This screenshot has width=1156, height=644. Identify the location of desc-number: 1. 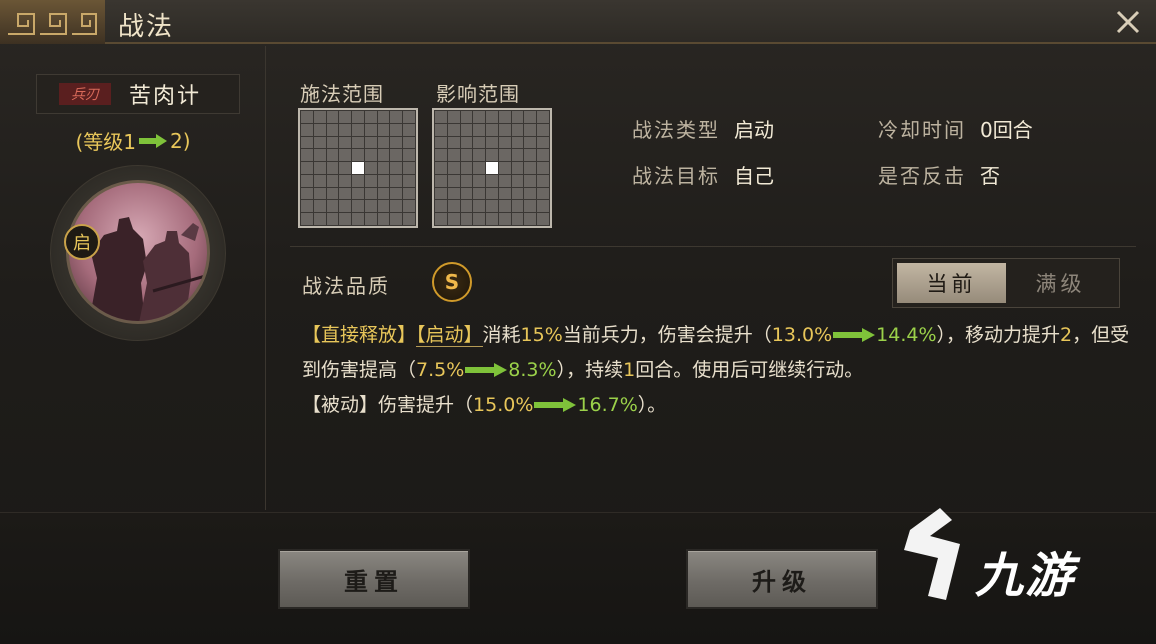
(629, 370).